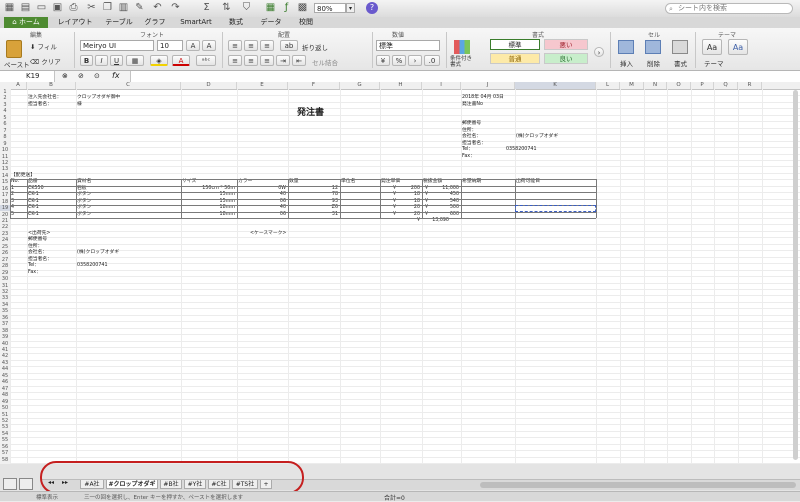 This screenshot has height=502, width=800. Describe the element at coordinates (23, 176) in the screenshot. I see `section-label: 【配更送】` at that location.